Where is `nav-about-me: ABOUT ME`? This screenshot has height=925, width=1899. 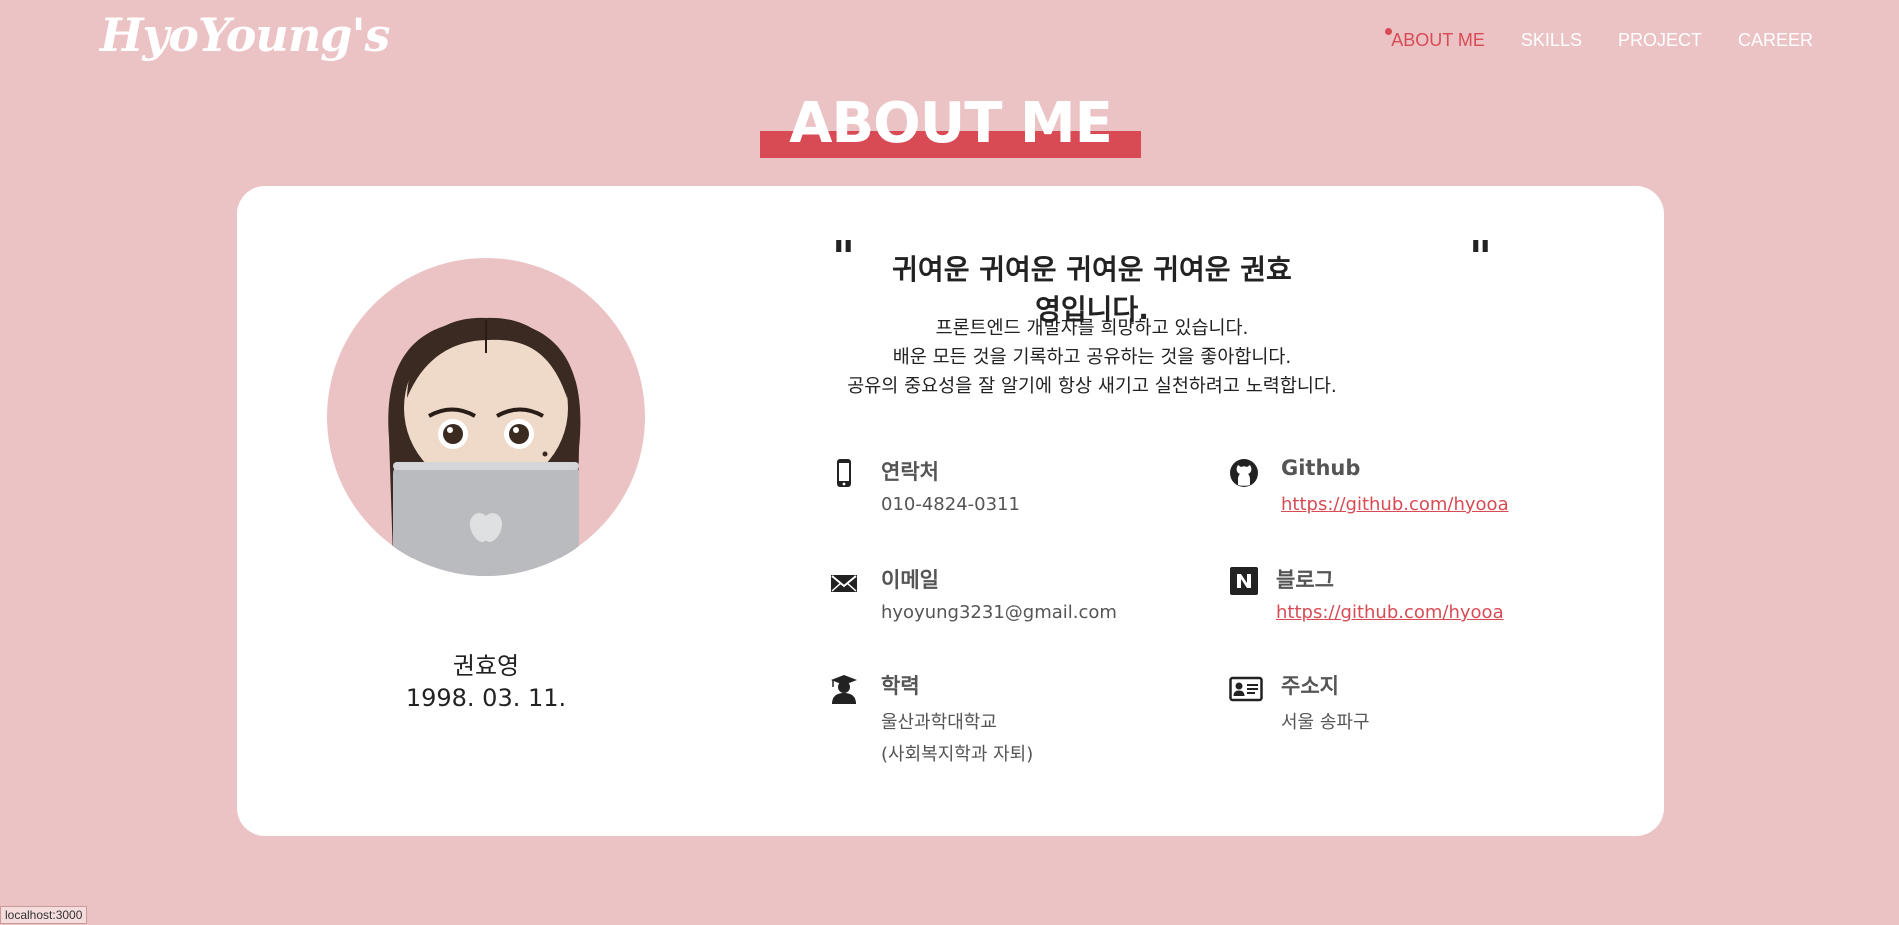 nav-about-me: ABOUT ME is located at coordinates (1435, 39).